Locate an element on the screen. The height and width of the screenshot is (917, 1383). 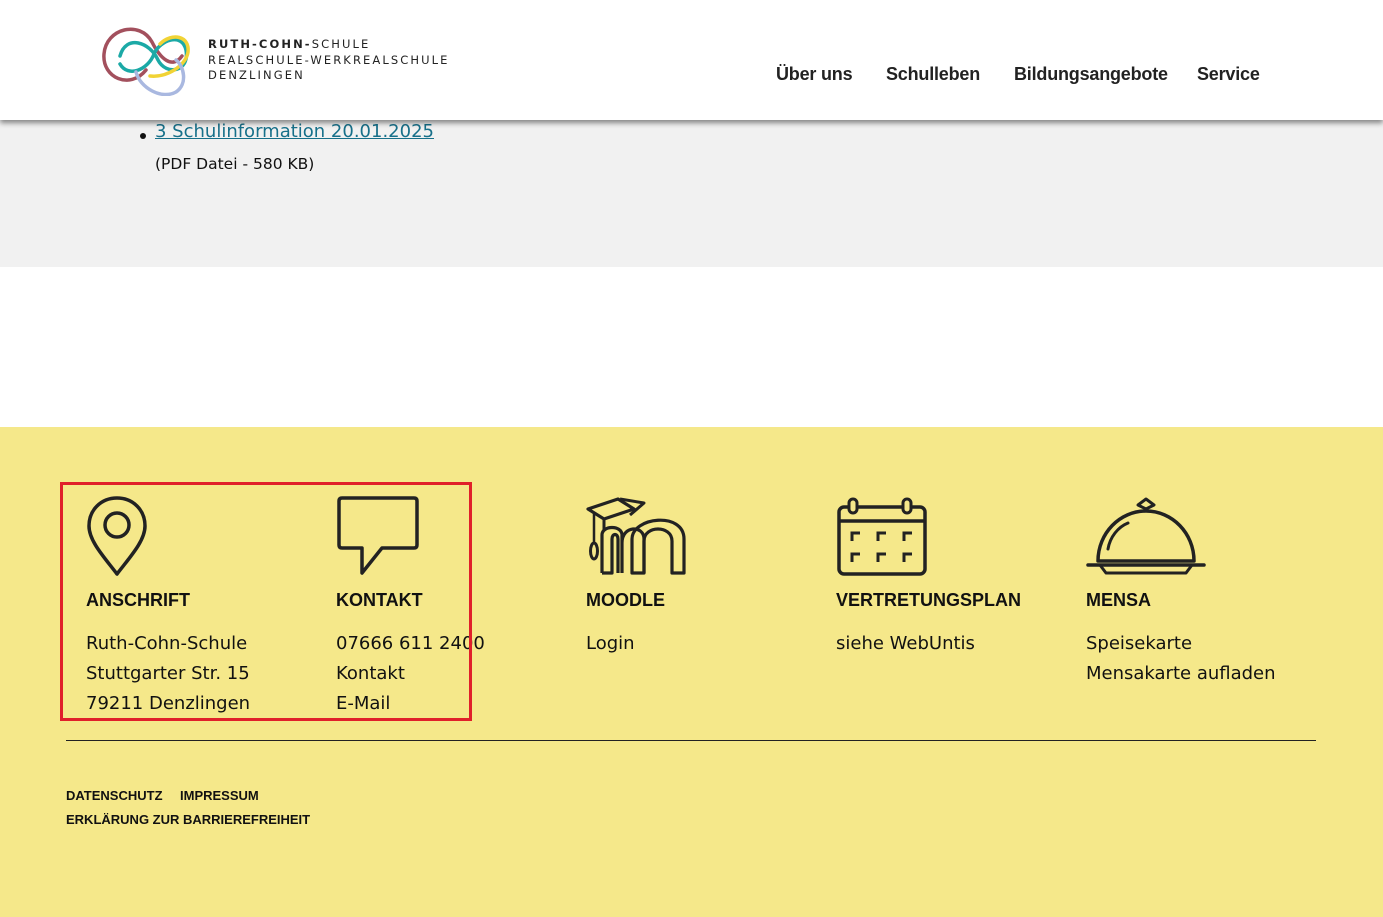
school-logo-icon is located at coordinates (146, 58).